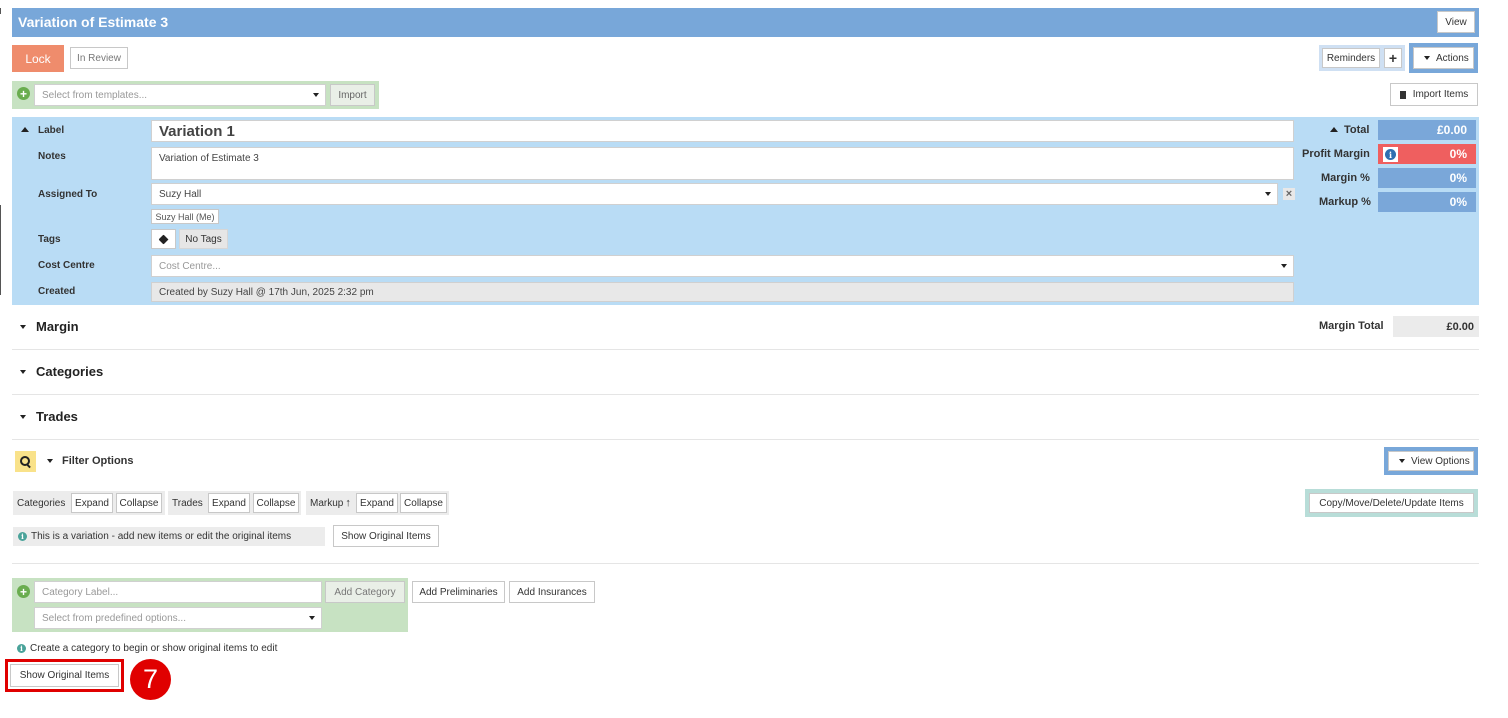  I want to click on created-field-label: Created, so click(57, 291).